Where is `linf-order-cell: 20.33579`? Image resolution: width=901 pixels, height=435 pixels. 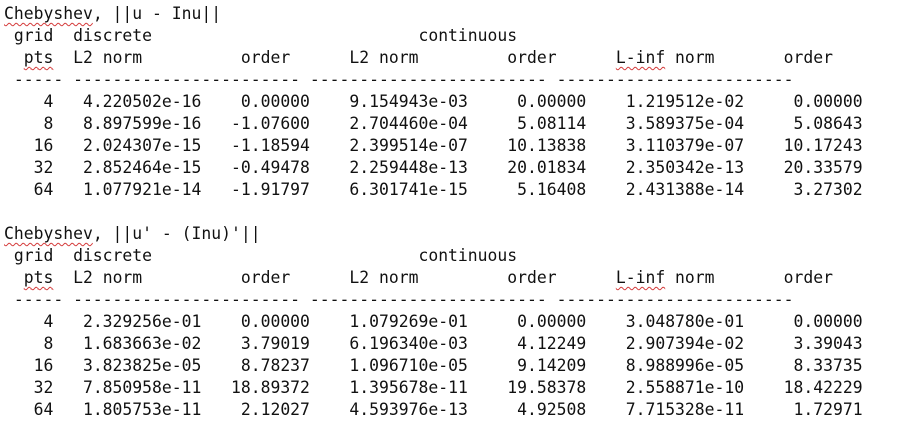 linf-order-cell: 20.33579 is located at coordinates (803, 167).